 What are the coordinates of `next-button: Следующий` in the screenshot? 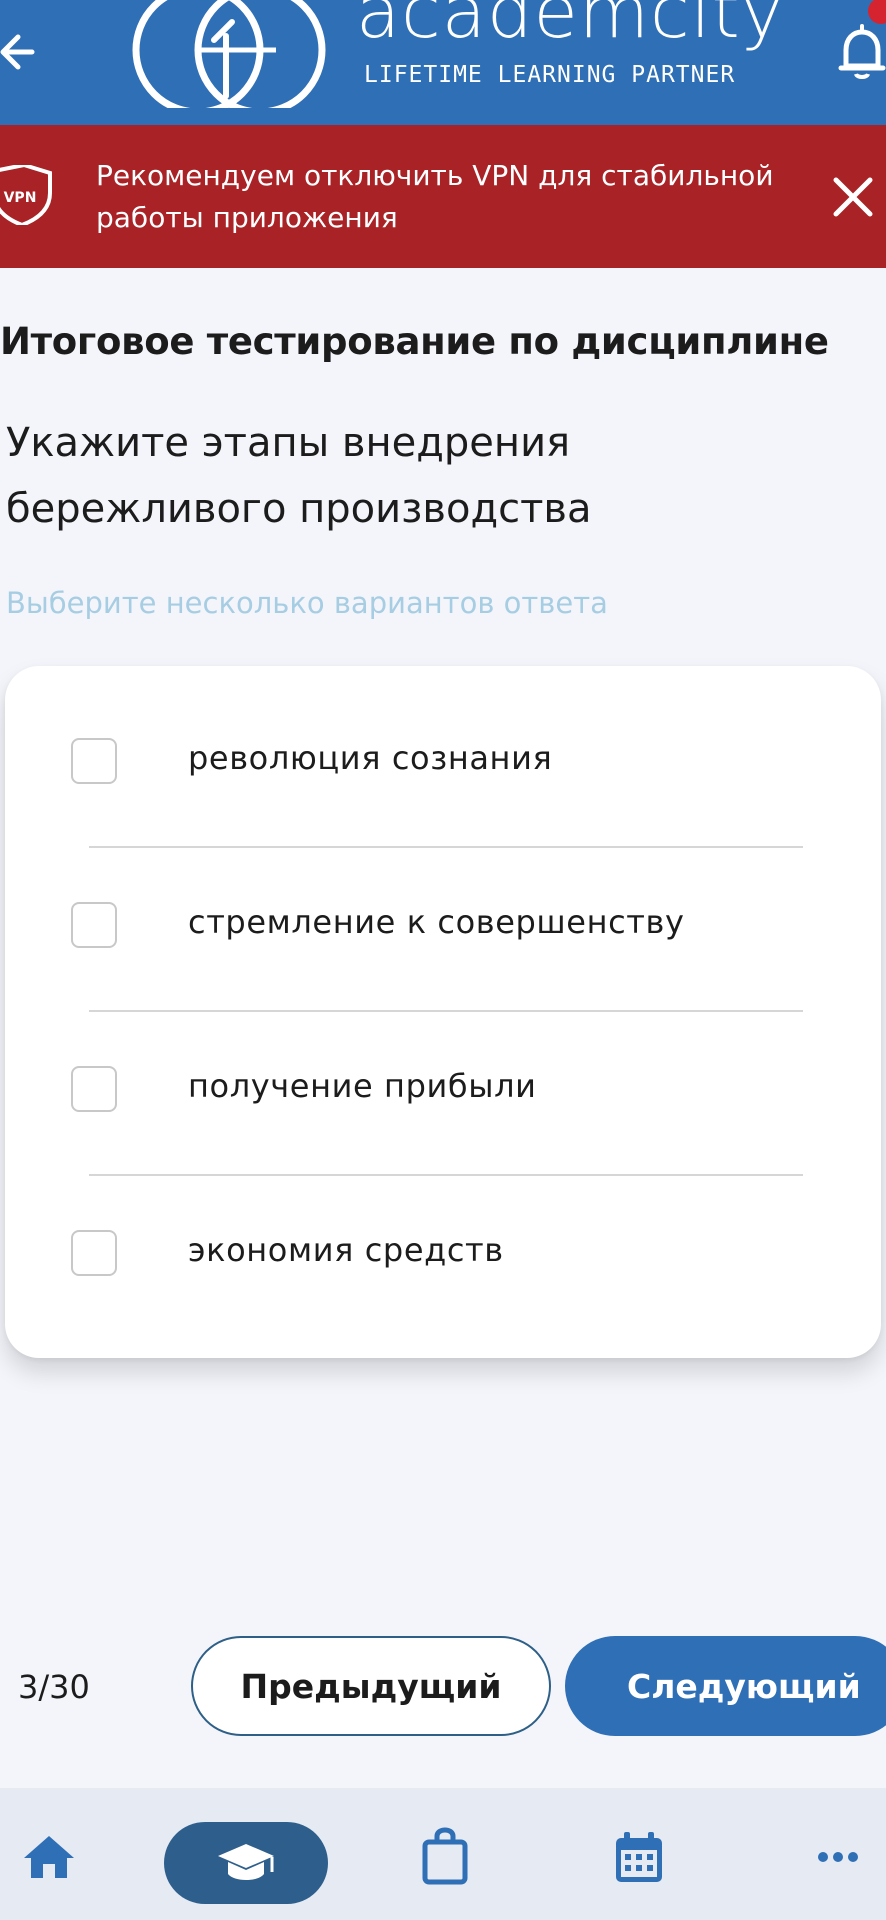 It's located at (725, 1686).